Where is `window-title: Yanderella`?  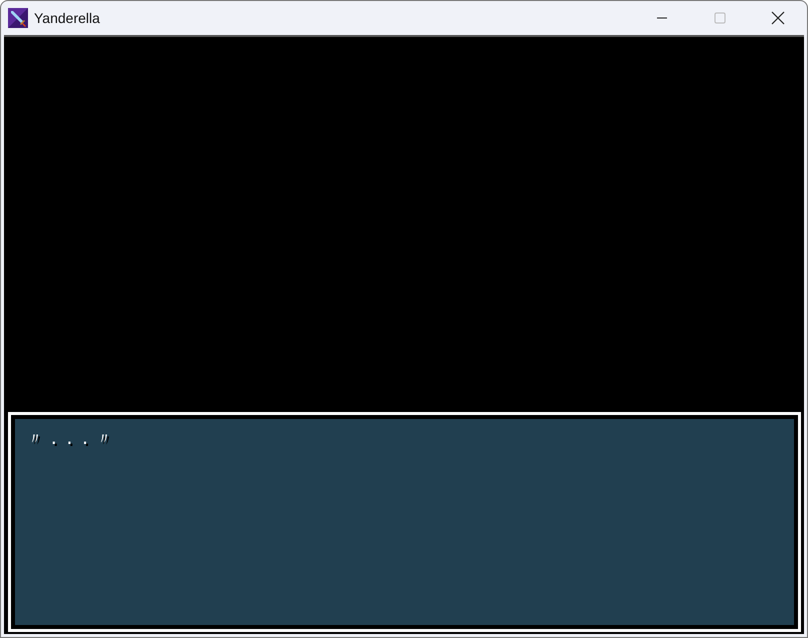 window-title: Yanderella is located at coordinates (67, 18).